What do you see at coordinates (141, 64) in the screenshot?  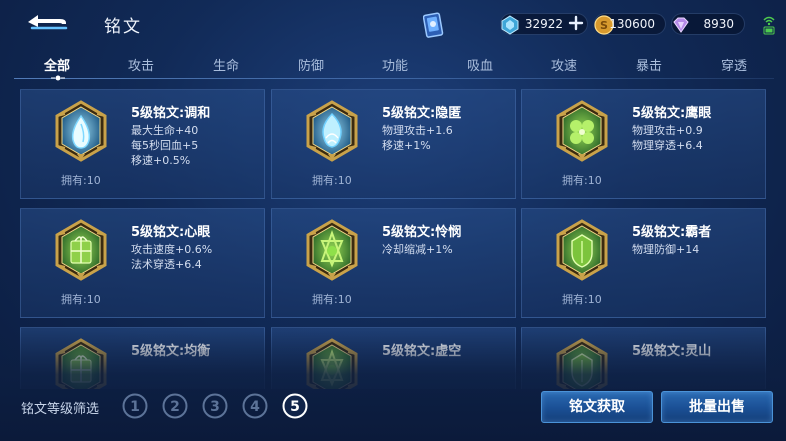 I see `tab-attack: 攻击` at bounding box center [141, 64].